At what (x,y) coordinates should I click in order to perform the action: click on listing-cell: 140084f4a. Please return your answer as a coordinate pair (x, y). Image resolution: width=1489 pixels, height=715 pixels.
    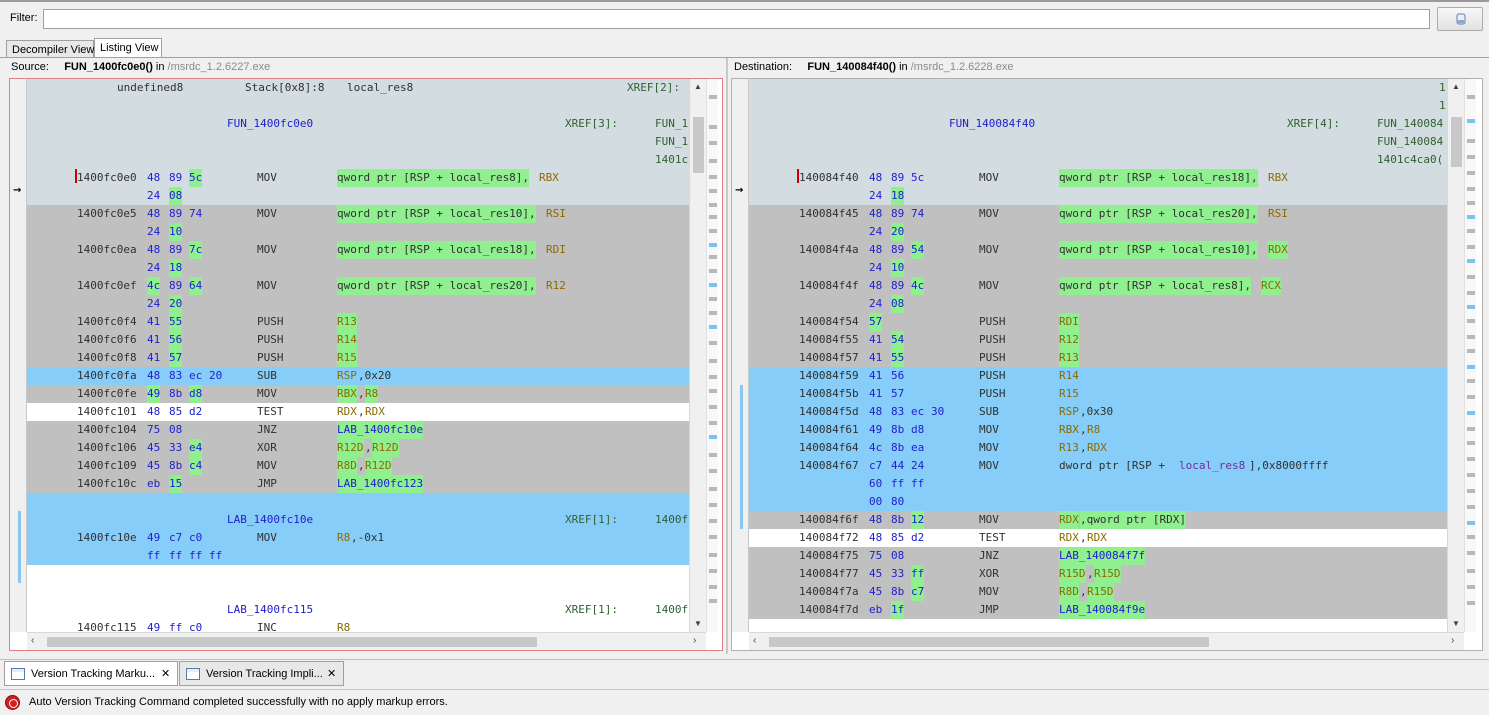
    Looking at the image, I should click on (829, 250).